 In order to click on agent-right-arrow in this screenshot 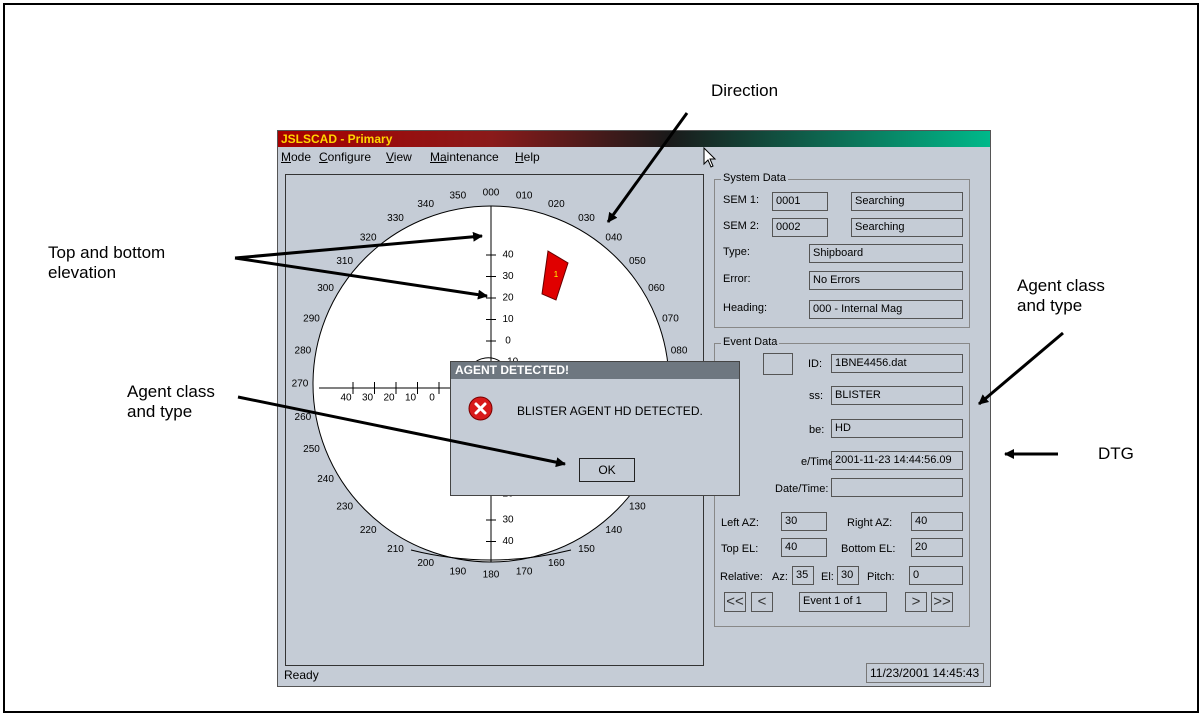, I will do `click(1021, 368)`.